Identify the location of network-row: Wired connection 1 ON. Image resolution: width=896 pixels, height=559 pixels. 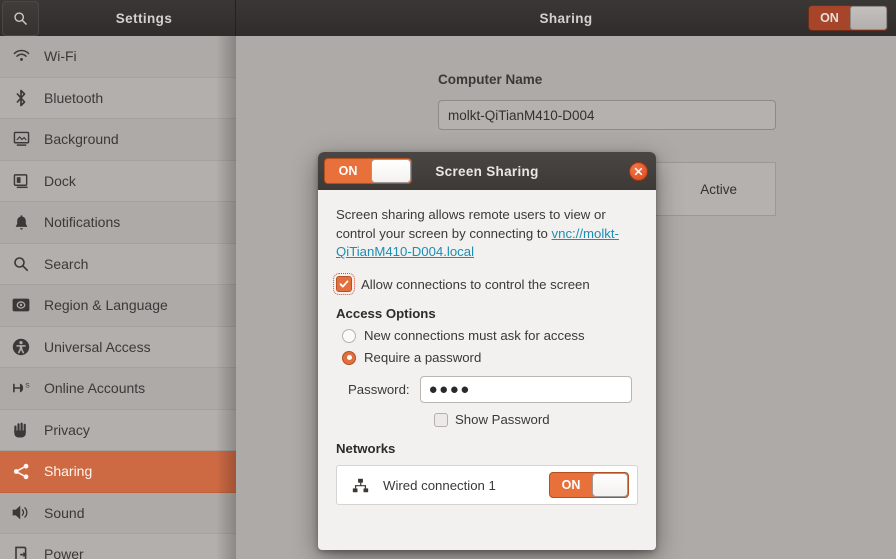
(487, 485).